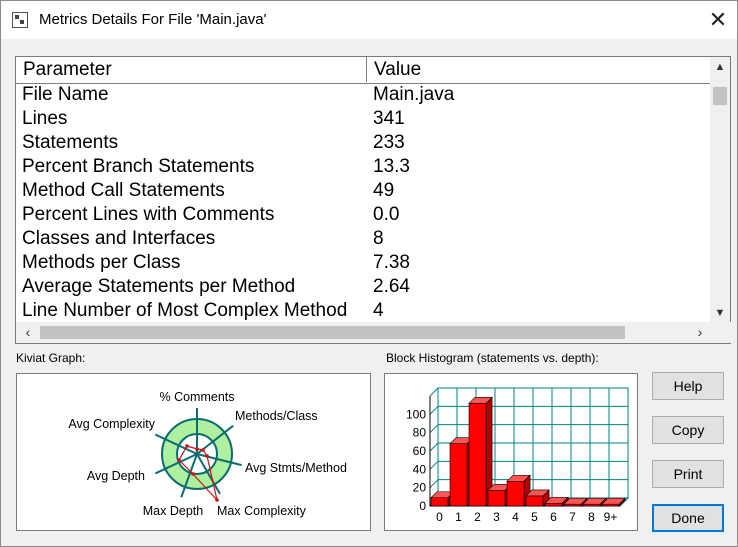 Image resolution: width=738 pixels, height=547 pixels. I want to click on vertical-scrollbar: ▲ ▼, so click(720, 190).